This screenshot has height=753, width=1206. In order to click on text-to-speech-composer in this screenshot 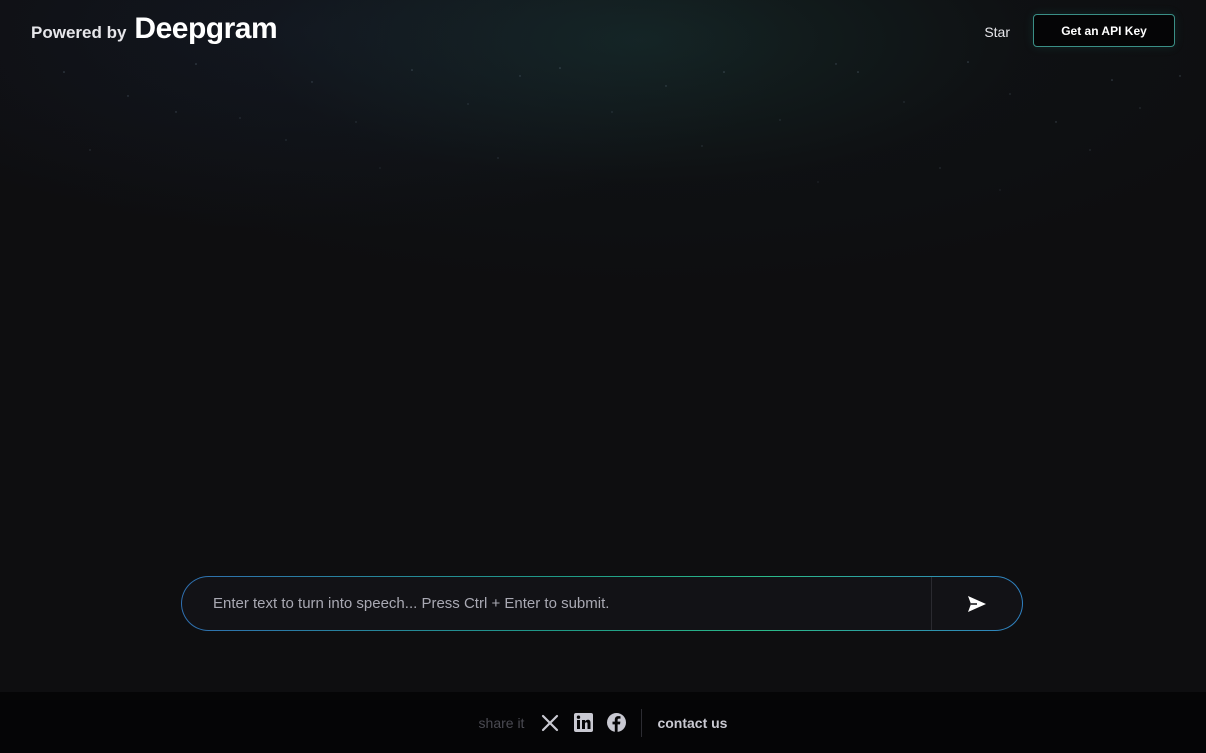, I will do `click(602, 603)`.